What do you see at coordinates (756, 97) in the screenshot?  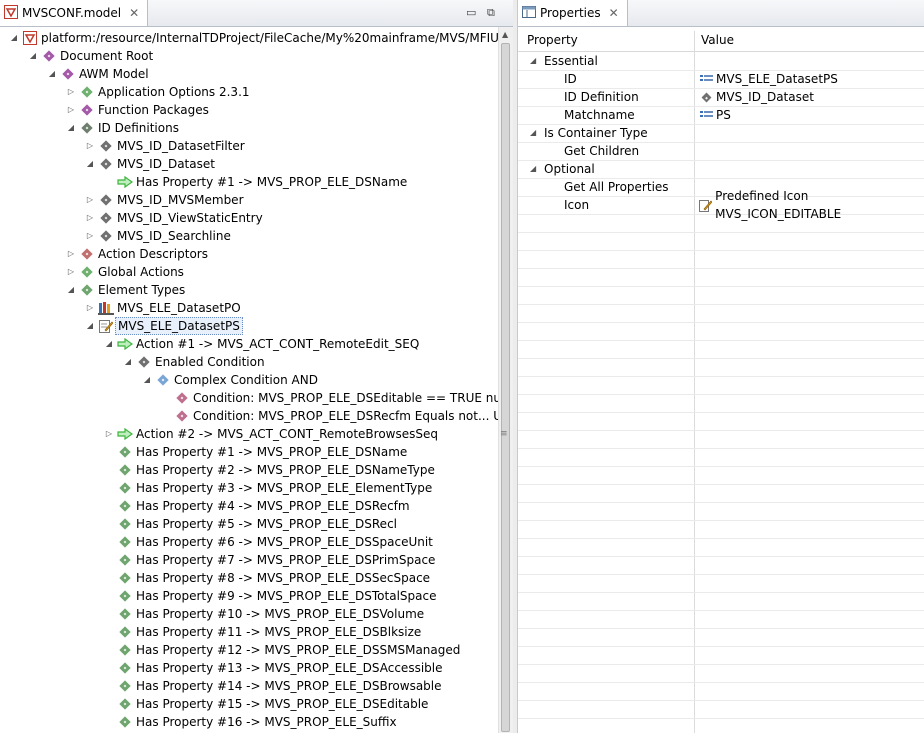 I see `property-value: MVS_ID_Dataset` at bounding box center [756, 97].